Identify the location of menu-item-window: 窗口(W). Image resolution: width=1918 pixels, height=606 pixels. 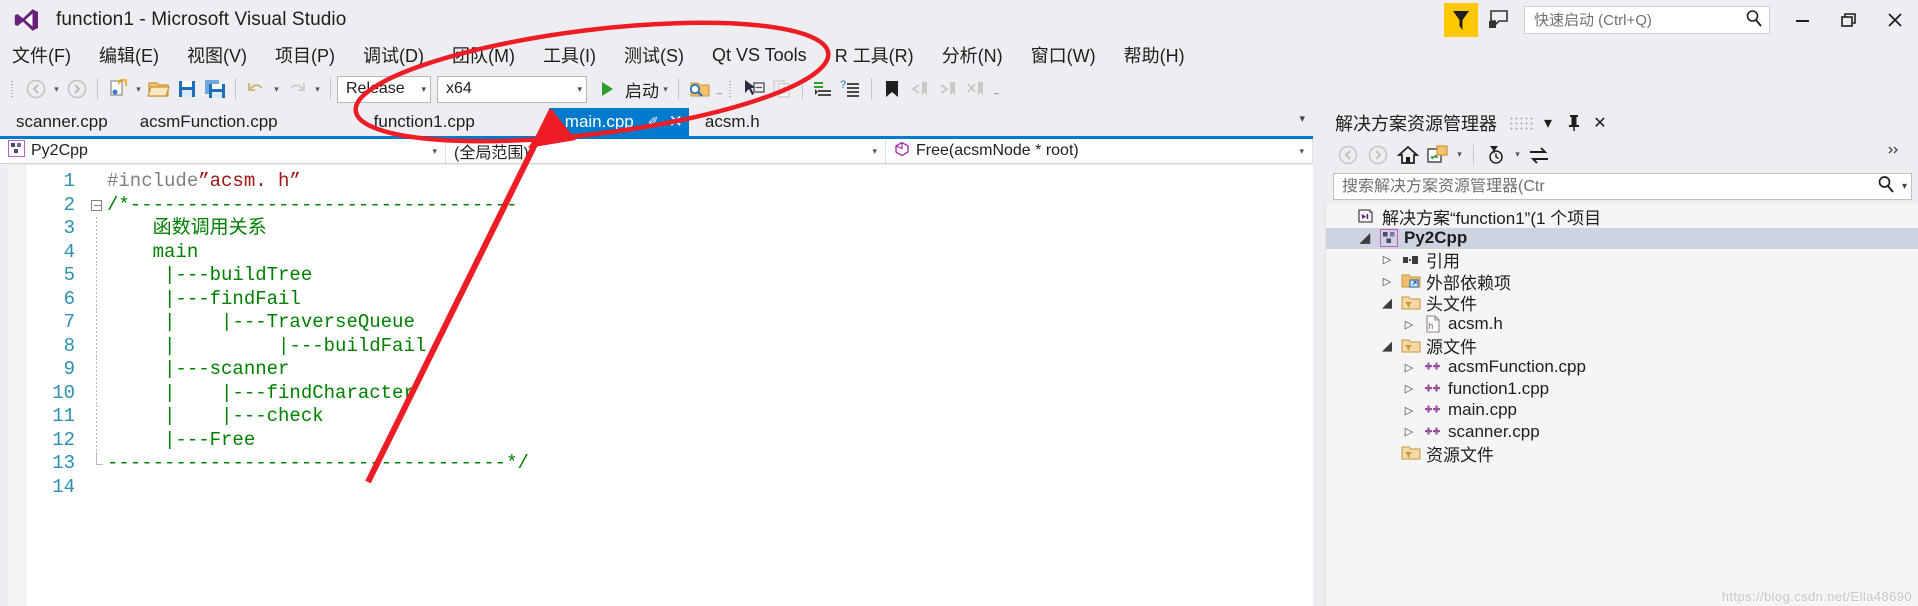
(1063, 55).